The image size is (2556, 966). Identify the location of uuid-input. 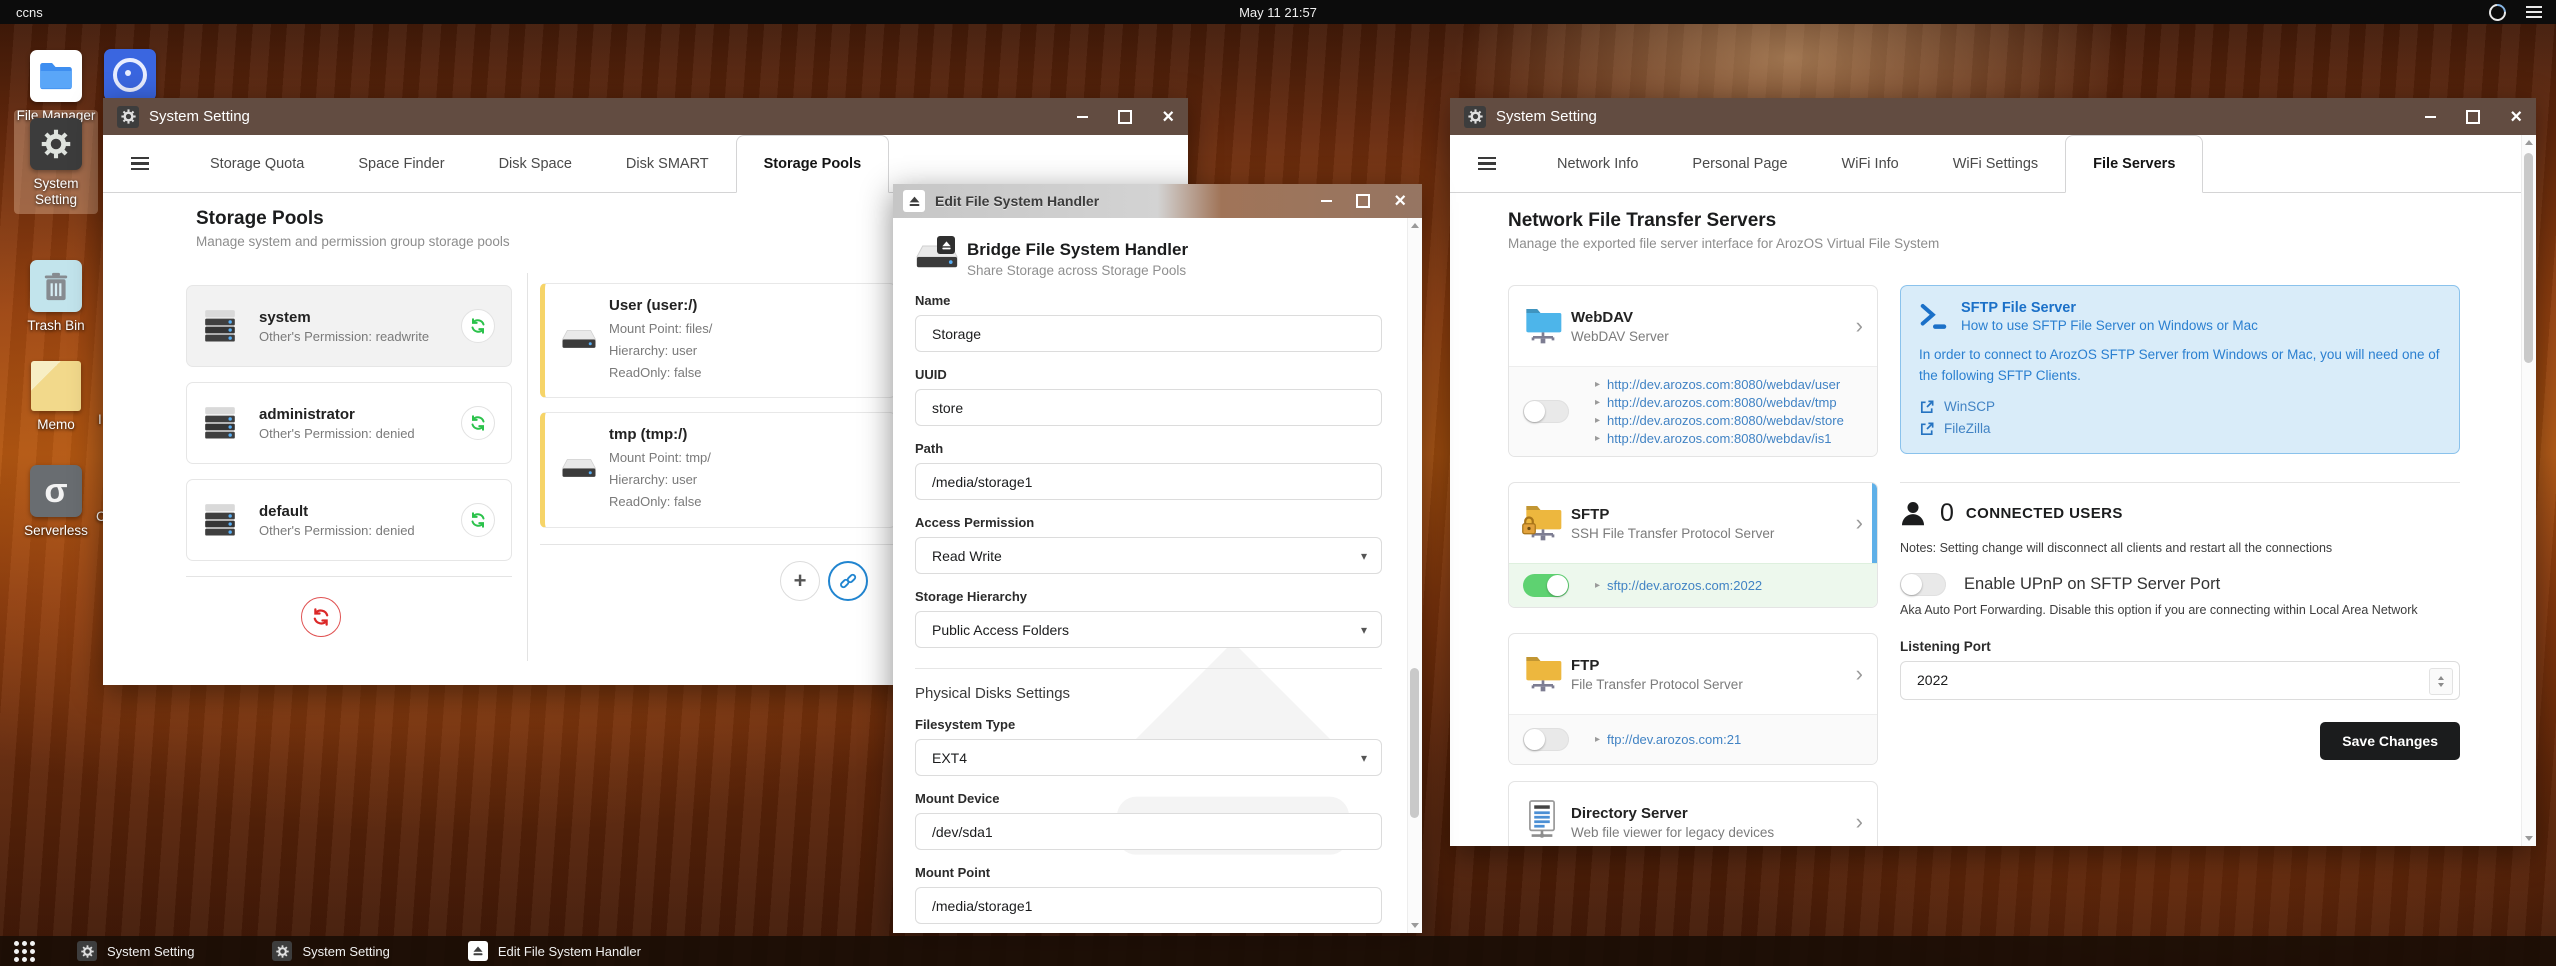
(1148, 407).